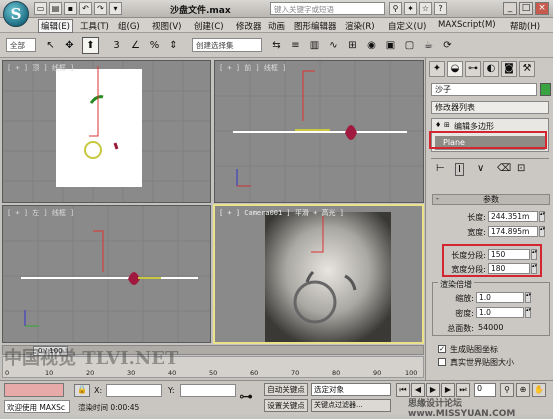 This screenshot has height=419, width=553. Describe the element at coordinates (276, 45) in the screenshot. I see `mirror-icon: ⇆` at that location.